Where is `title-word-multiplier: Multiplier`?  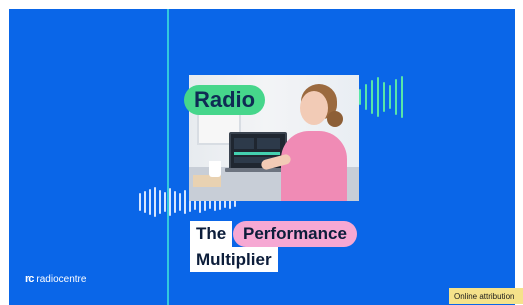 title-word-multiplier: Multiplier is located at coordinates (234, 259).